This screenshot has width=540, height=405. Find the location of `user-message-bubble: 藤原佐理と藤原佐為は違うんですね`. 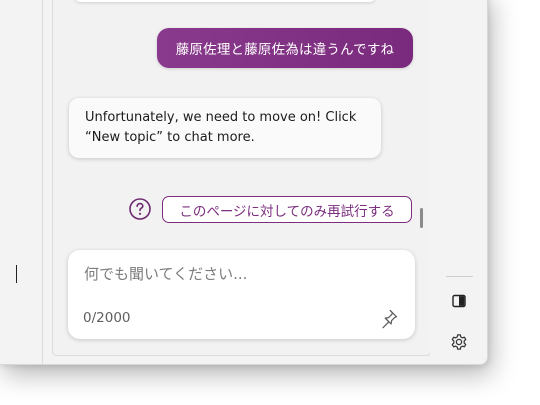

user-message-bubble: 藤原佐理と藤原佐為は違うんですね is located at coordinates (285, 48).